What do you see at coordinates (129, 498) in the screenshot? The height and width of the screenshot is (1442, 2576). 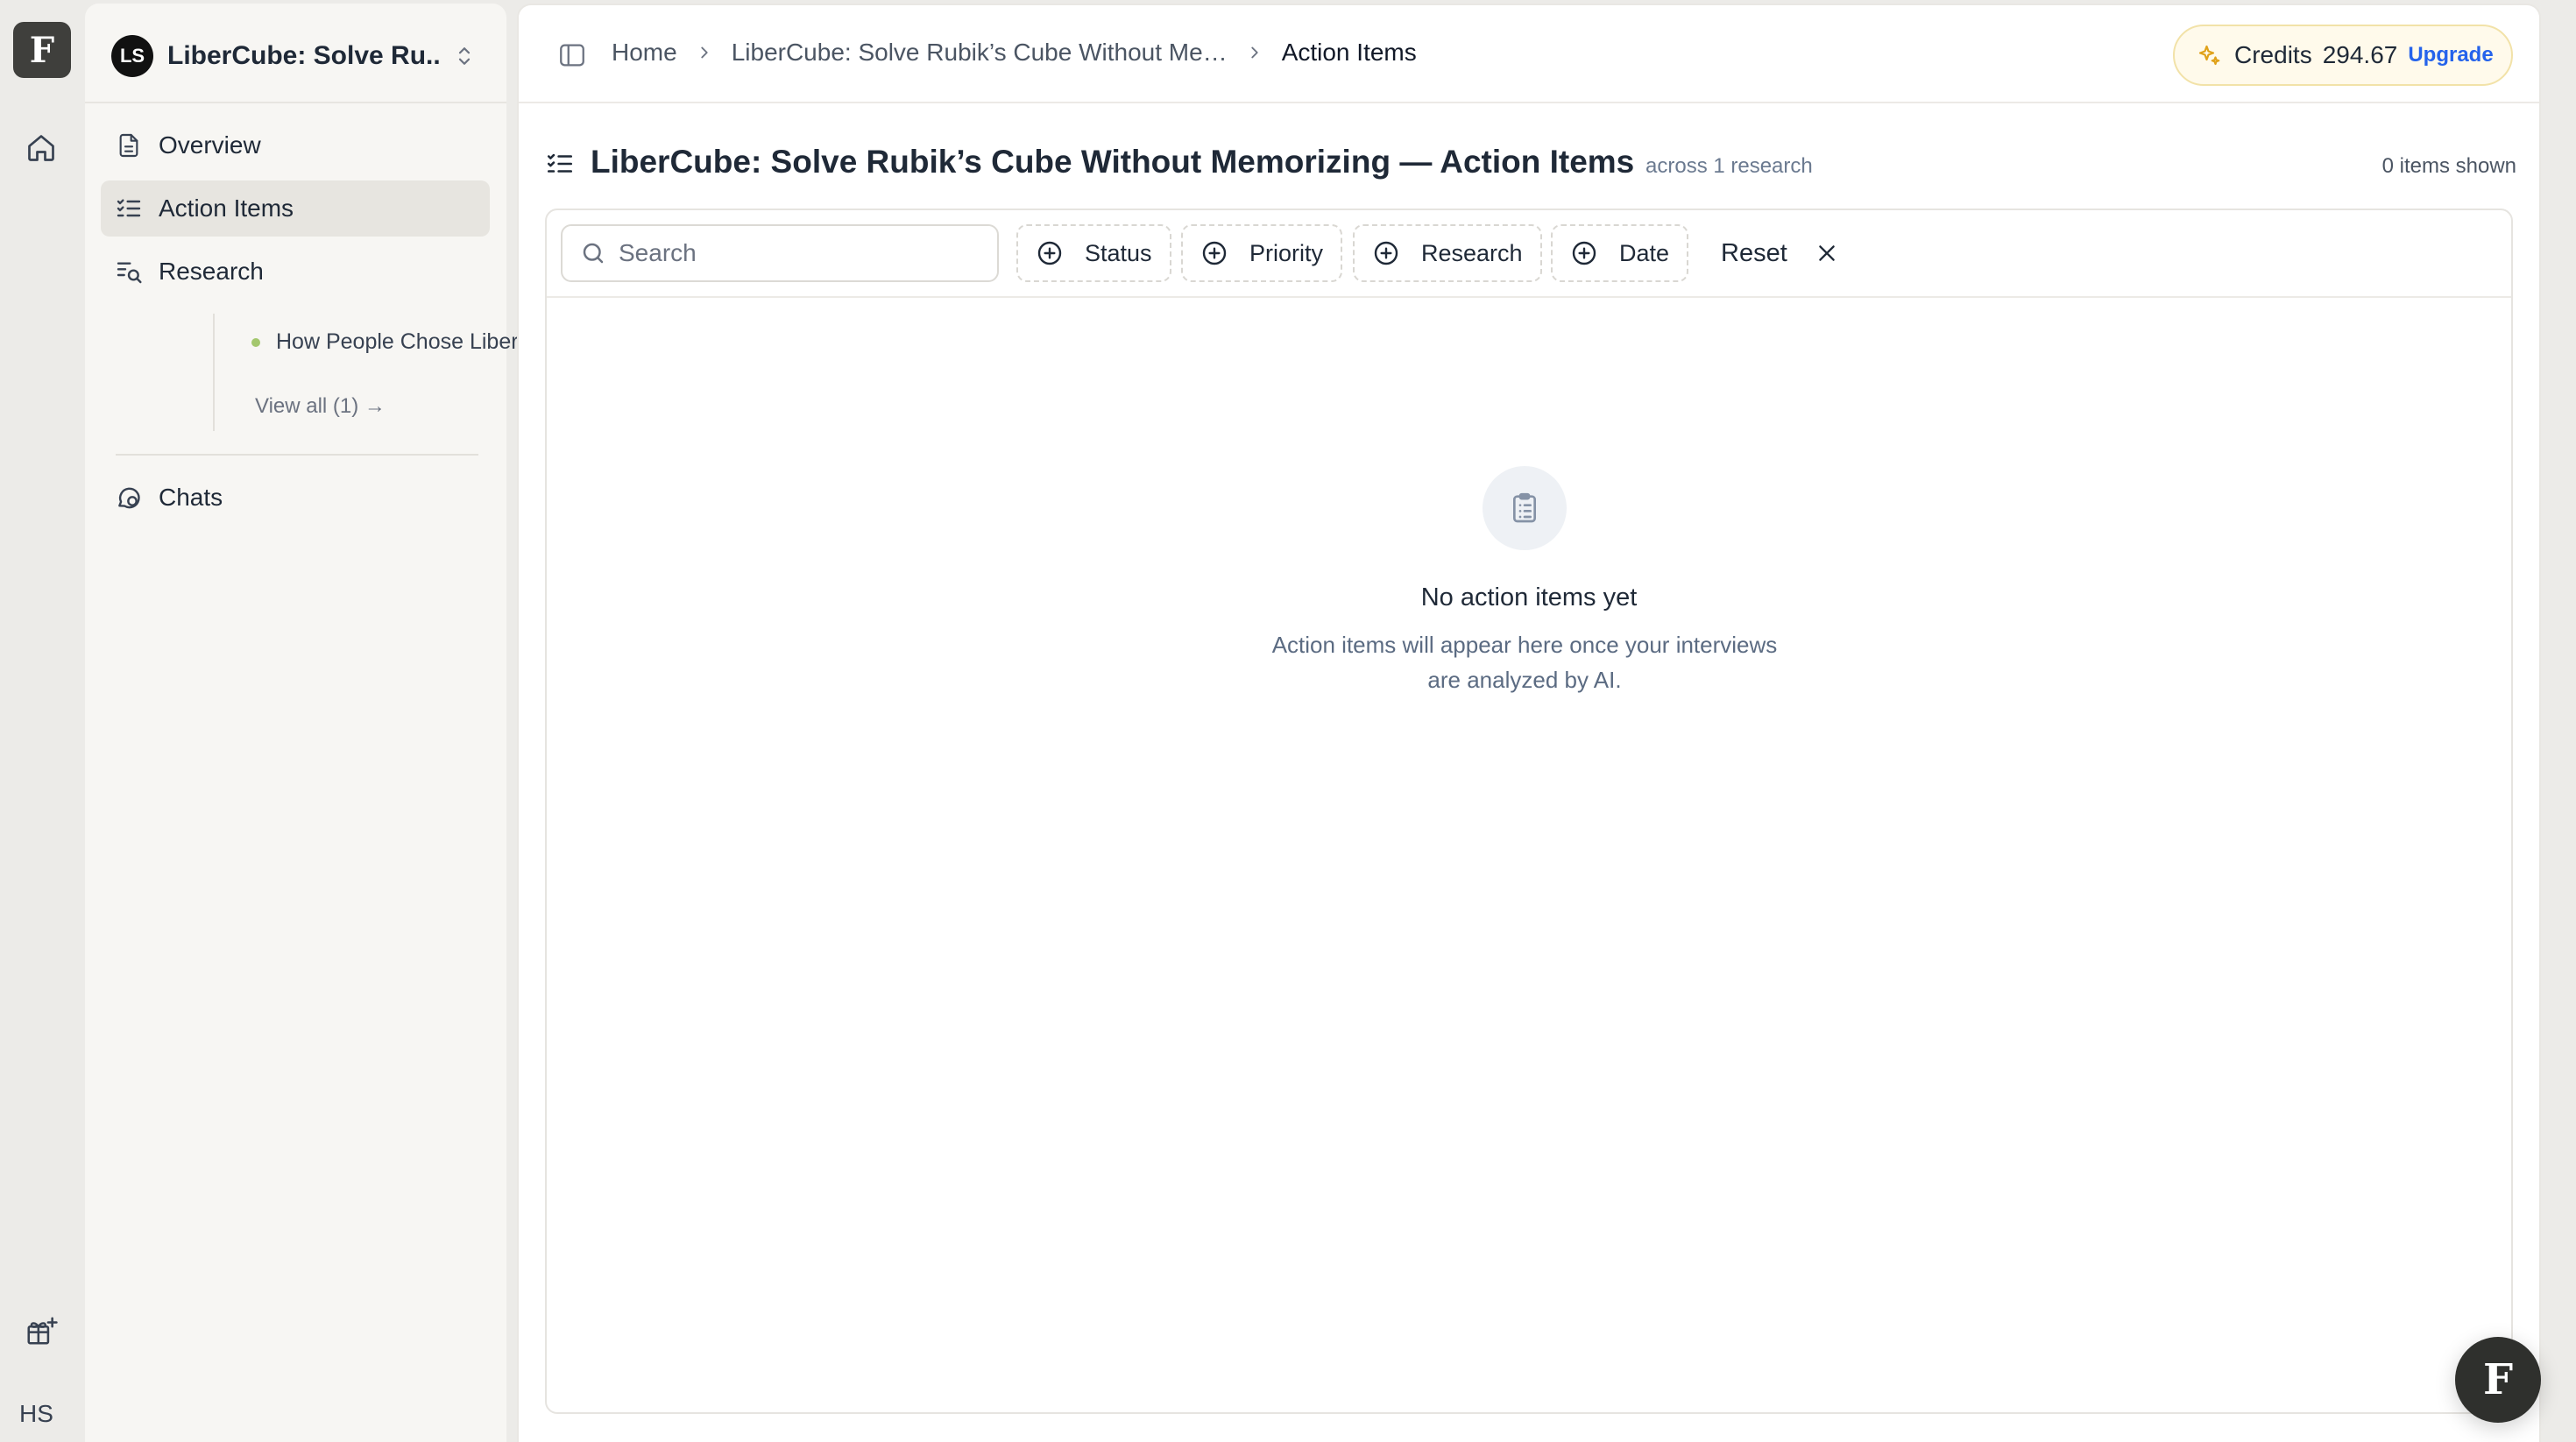 I see `chat-icon` at bounding box center [129, 498].